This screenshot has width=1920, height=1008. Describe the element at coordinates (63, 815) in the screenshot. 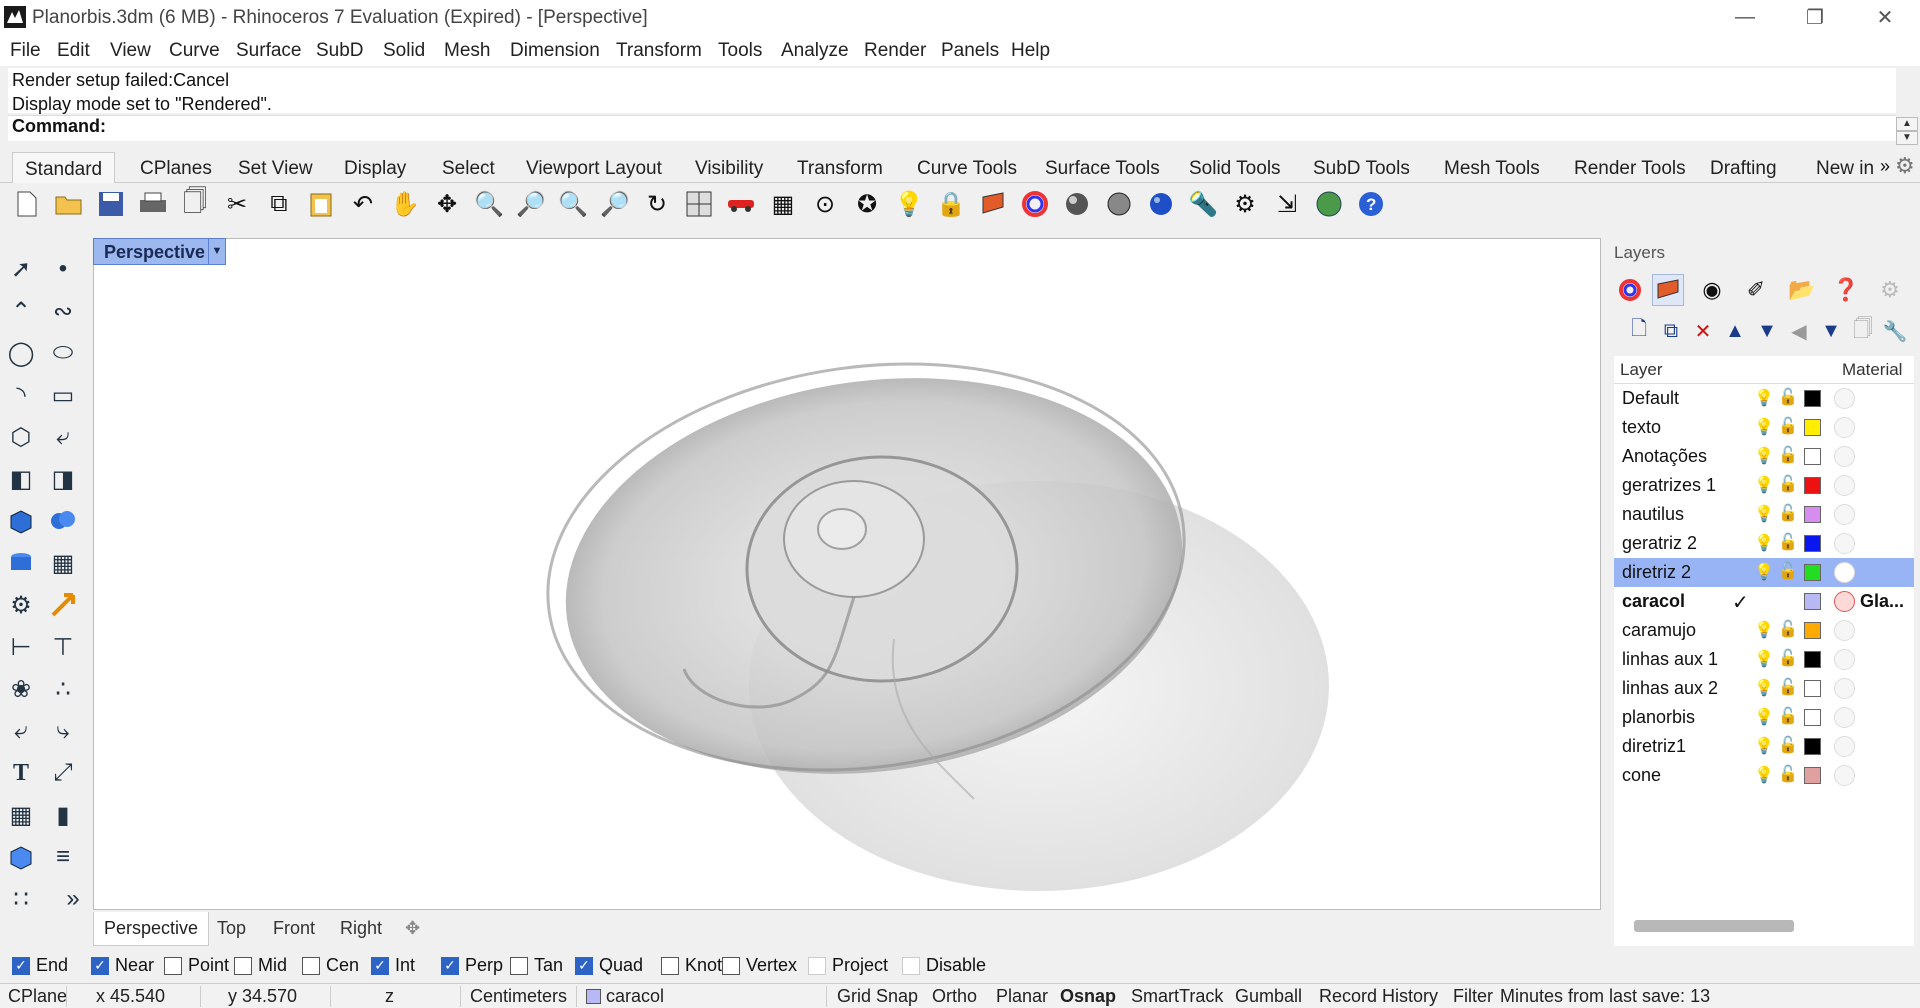

I see `section-icon: ▮` at that location.